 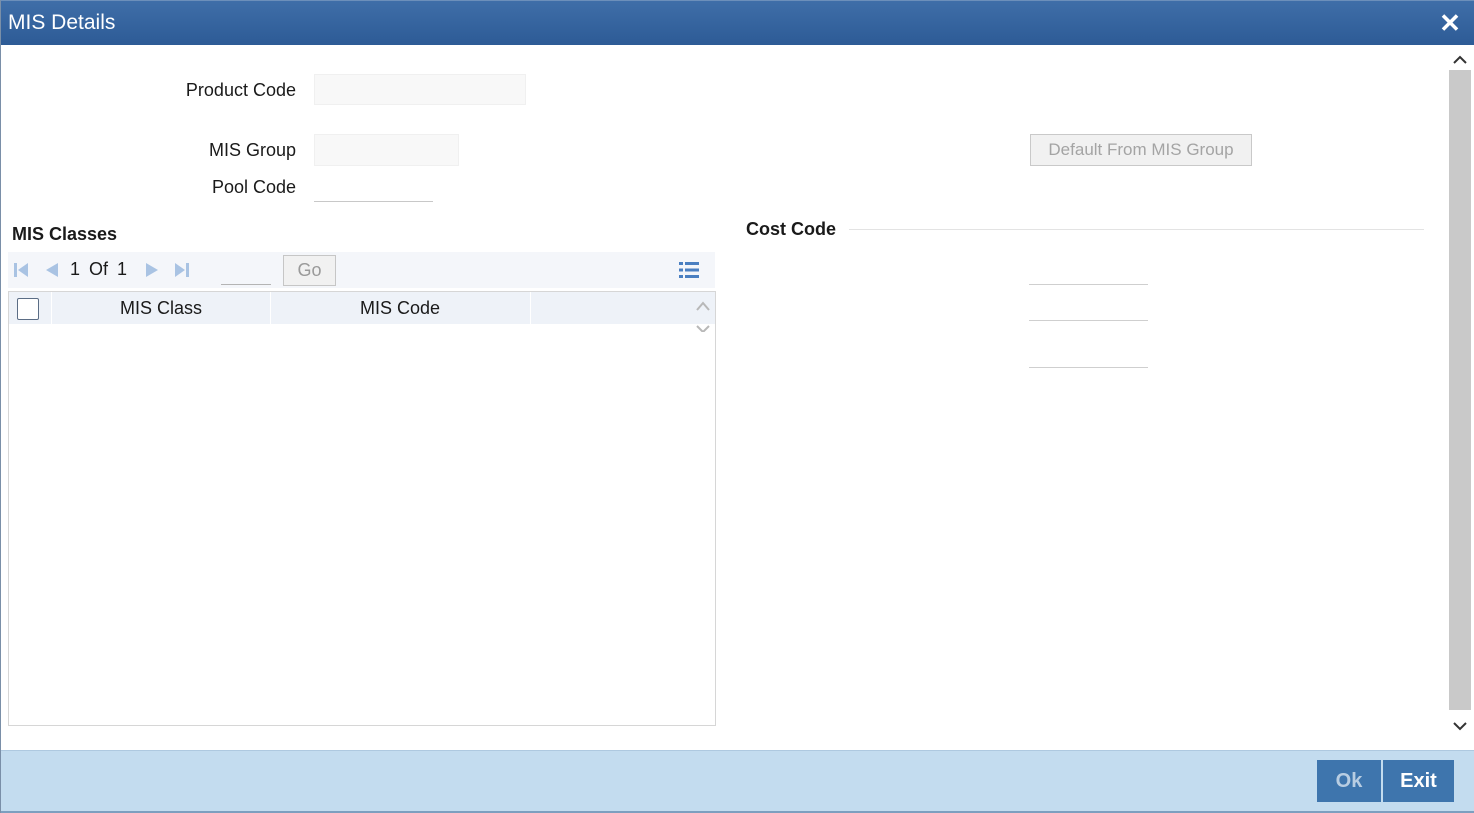 What do you see at coordinates (240, 90) in the screenshot?
I see `product-code-label: Product Code` at bounding box center [240, 90].